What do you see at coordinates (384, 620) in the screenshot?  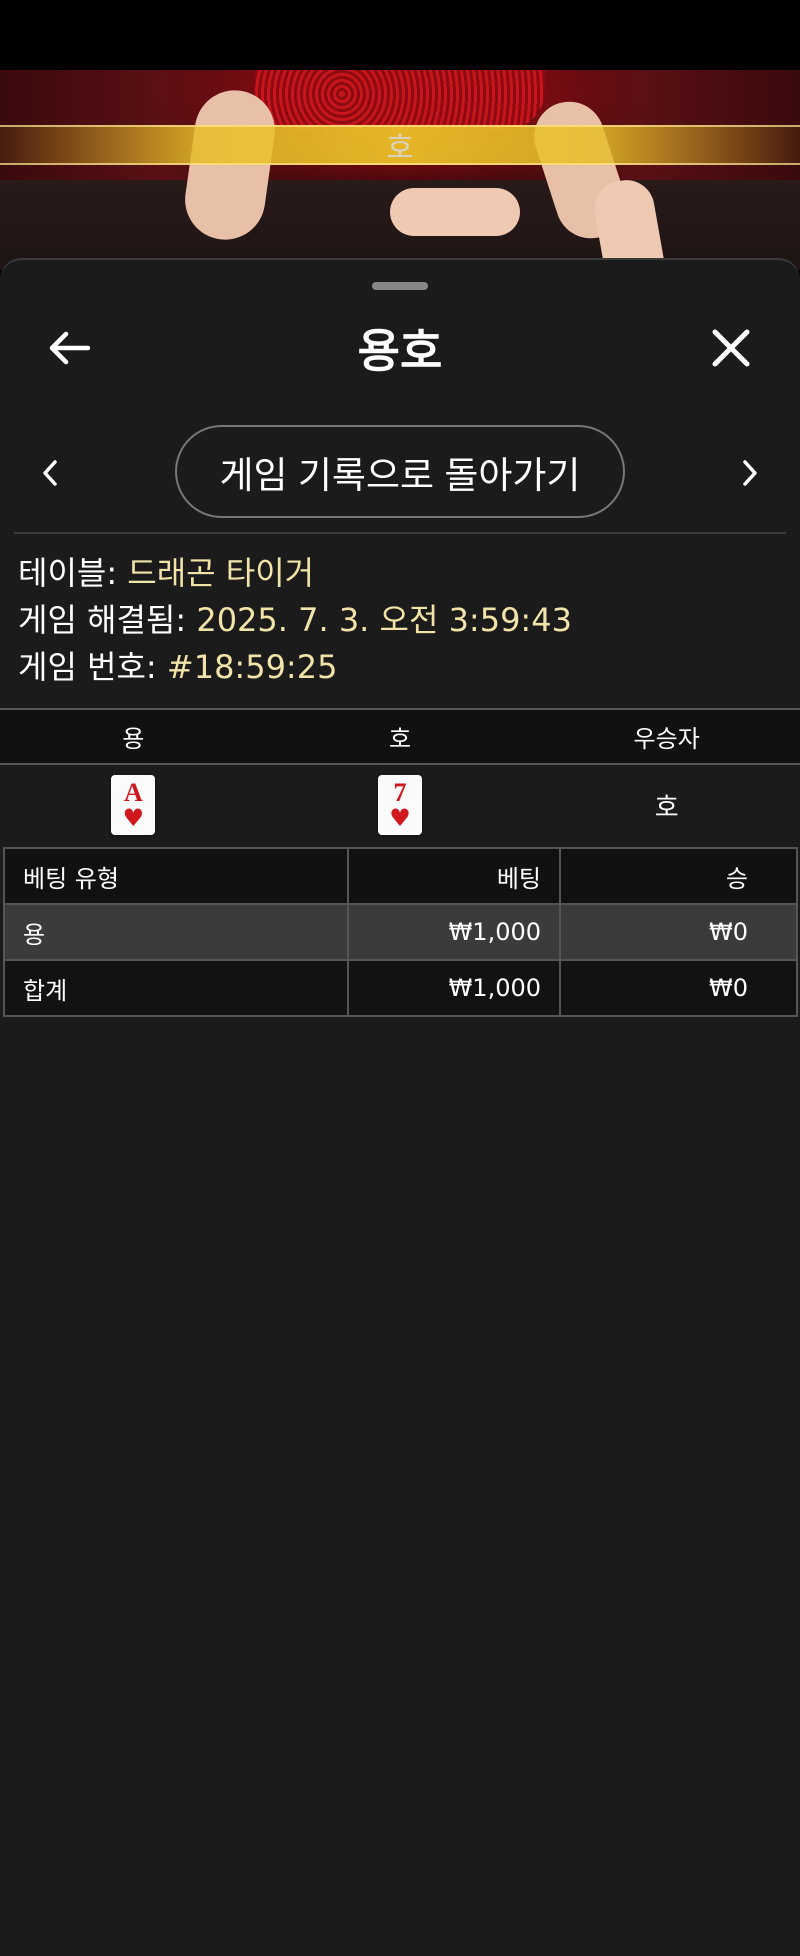 I see `resolved-value: 2025. 7. 3. 오전 3:59:43` at bounding box center [384, 620].